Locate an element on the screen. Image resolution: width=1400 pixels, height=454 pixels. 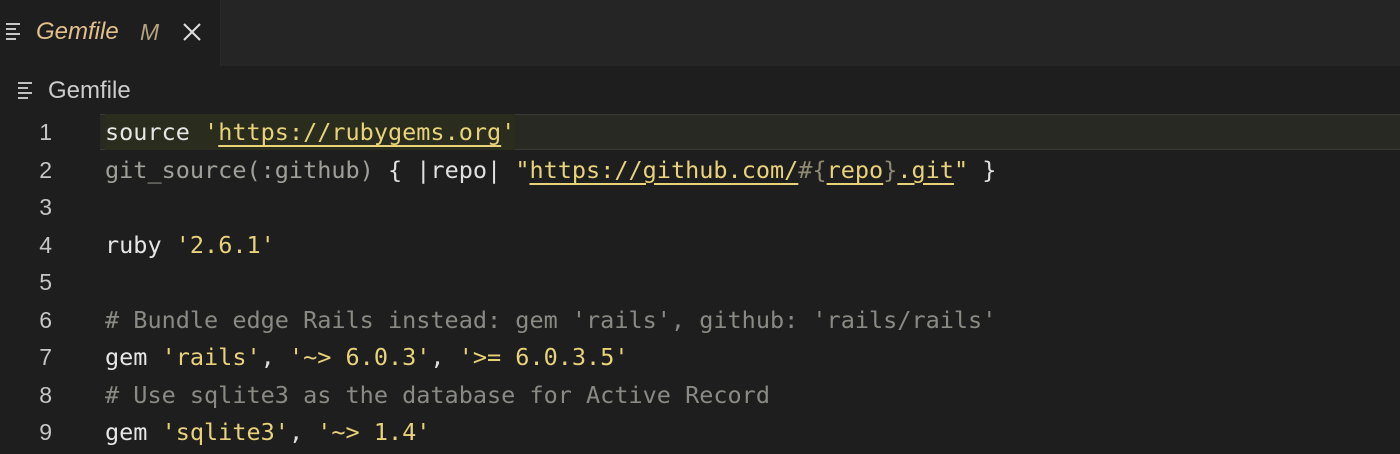
code-line: 9 gem 'sqlite3', '~> 1.4' is located at coordinates (700, 432).